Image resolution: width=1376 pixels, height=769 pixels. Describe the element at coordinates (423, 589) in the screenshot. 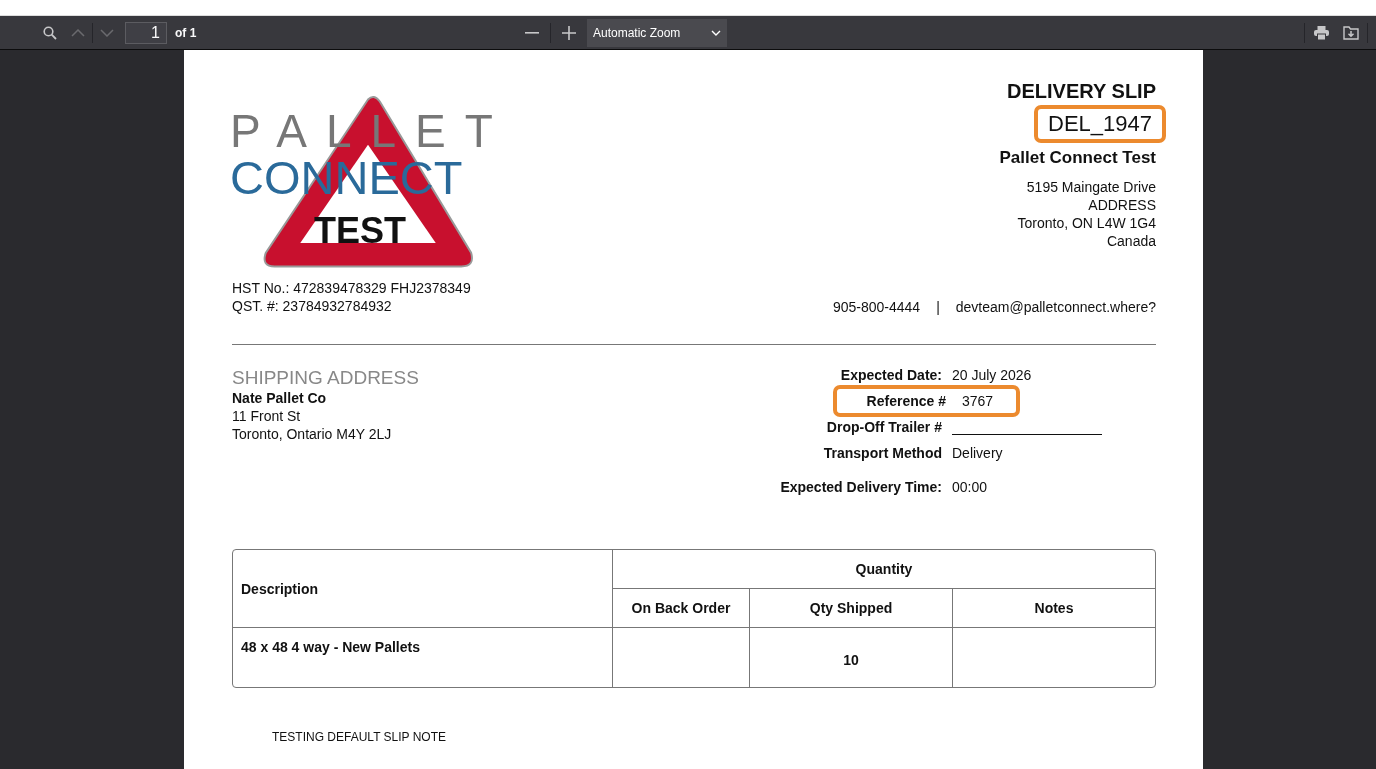

I see `column-header: Description` at that location.